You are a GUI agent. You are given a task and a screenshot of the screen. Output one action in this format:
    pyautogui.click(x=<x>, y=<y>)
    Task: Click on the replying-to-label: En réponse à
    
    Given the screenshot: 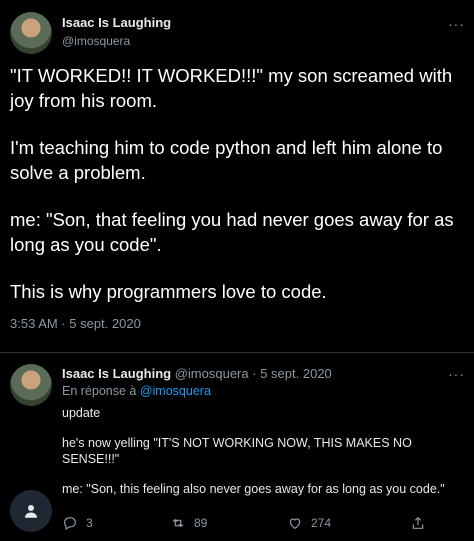 What is the action you would take?
    pyautogui.click(x=99, y=391)
    